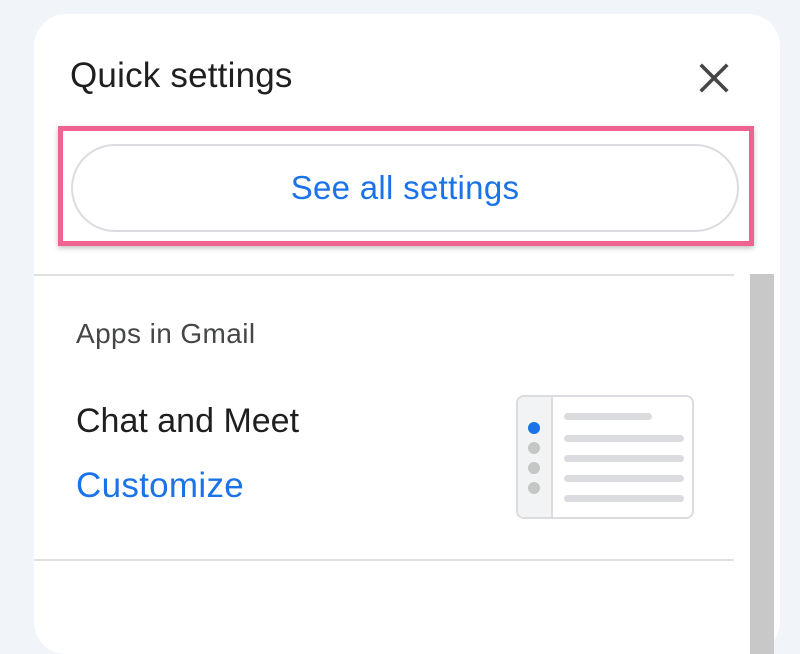 This screenshot has height=654, width=800. Describe the element at coordinates (384, 275) in the screenshot. I see `top-divider` at that location.